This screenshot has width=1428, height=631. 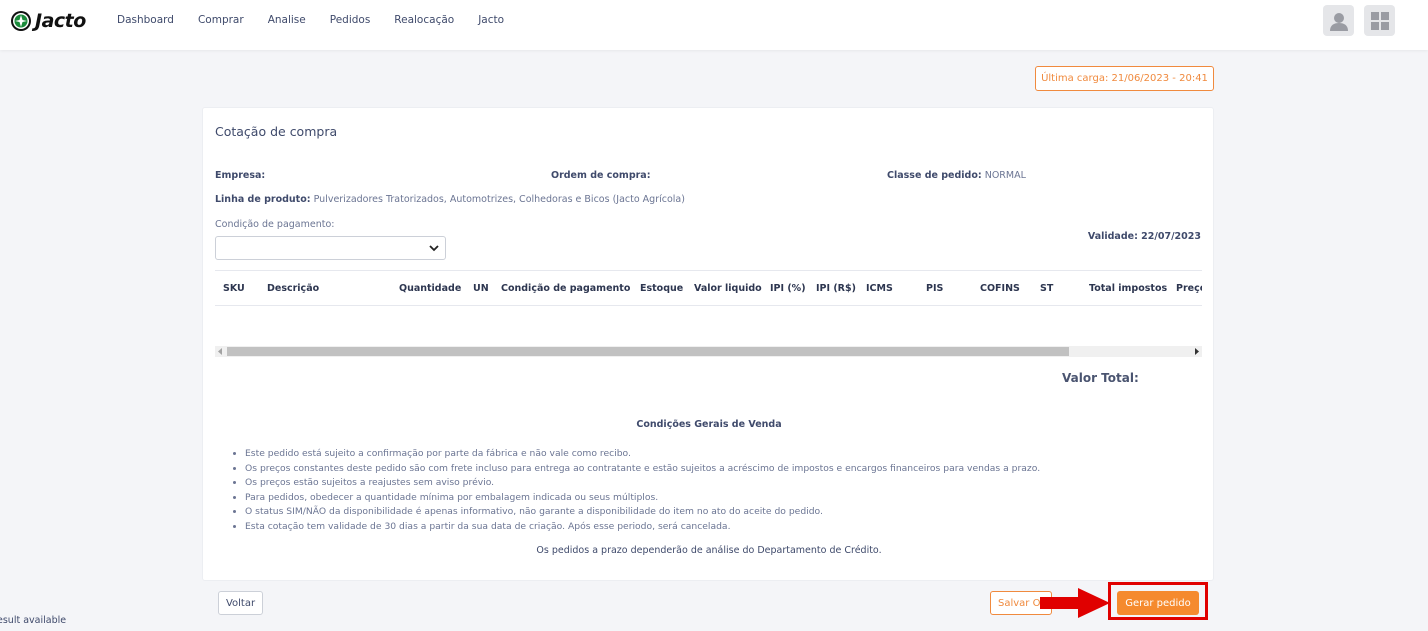 What do you see at coordinates (481, 288) in the screenshot?
I see `col-un: UN` at bounding box center [481, 288].